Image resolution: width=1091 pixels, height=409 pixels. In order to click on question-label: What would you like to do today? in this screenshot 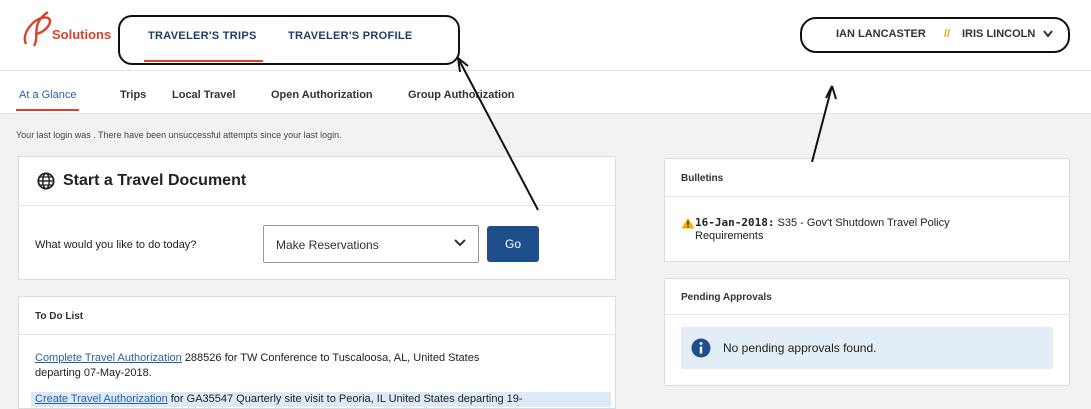, I will do `click(116, 245)`.